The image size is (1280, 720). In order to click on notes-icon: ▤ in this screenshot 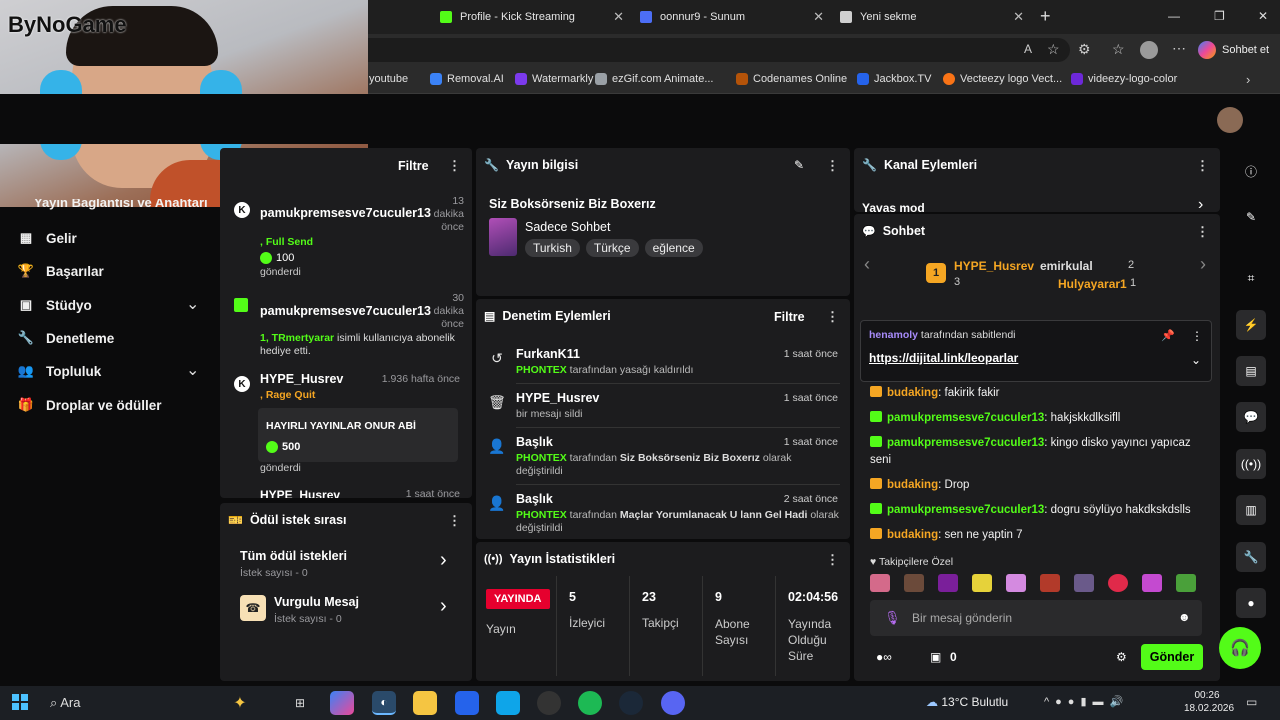, I will do `click(1251, 371)`.